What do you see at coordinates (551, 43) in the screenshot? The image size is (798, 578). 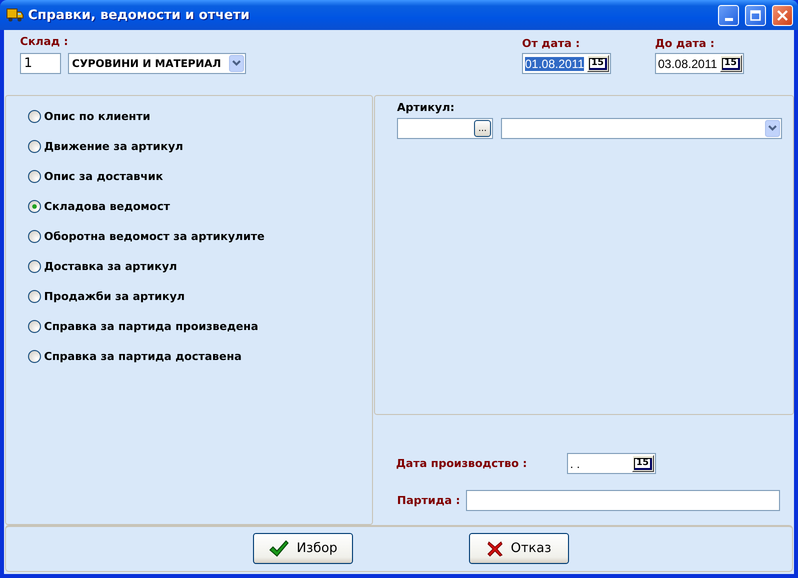 I see `from-date-label: От дата :` at bounding box center [551, 43].